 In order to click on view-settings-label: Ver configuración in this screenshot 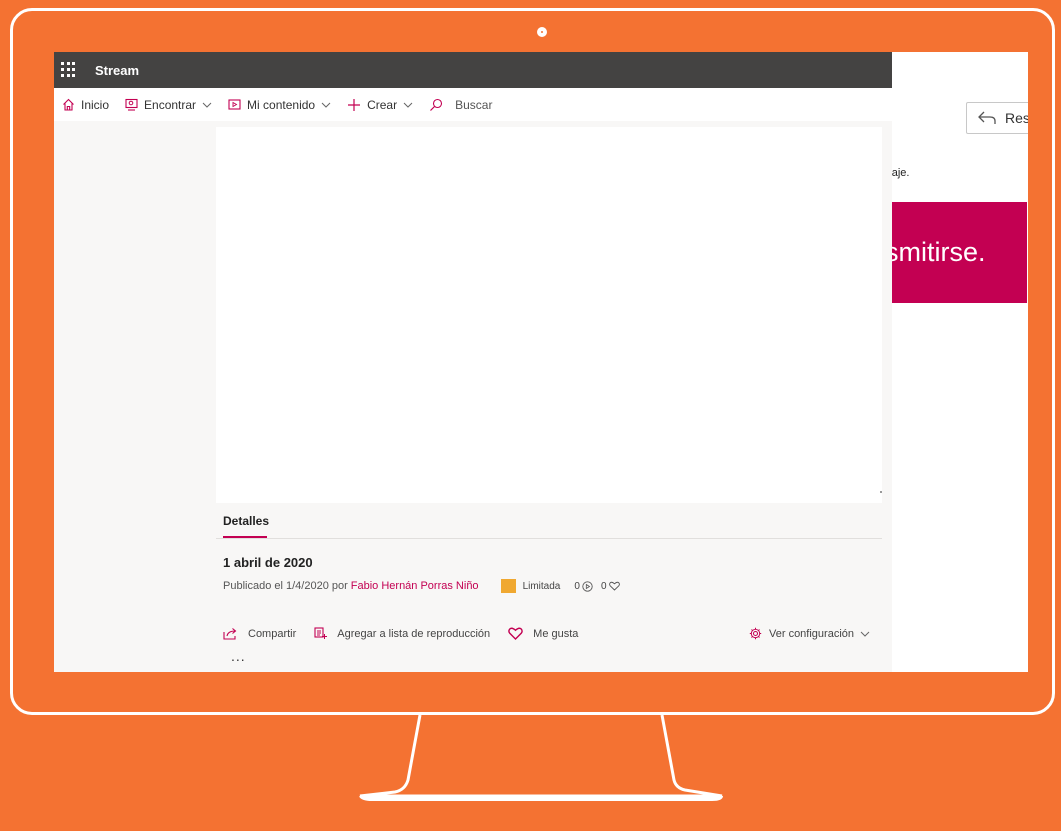, I will do `click(811, 633)`.